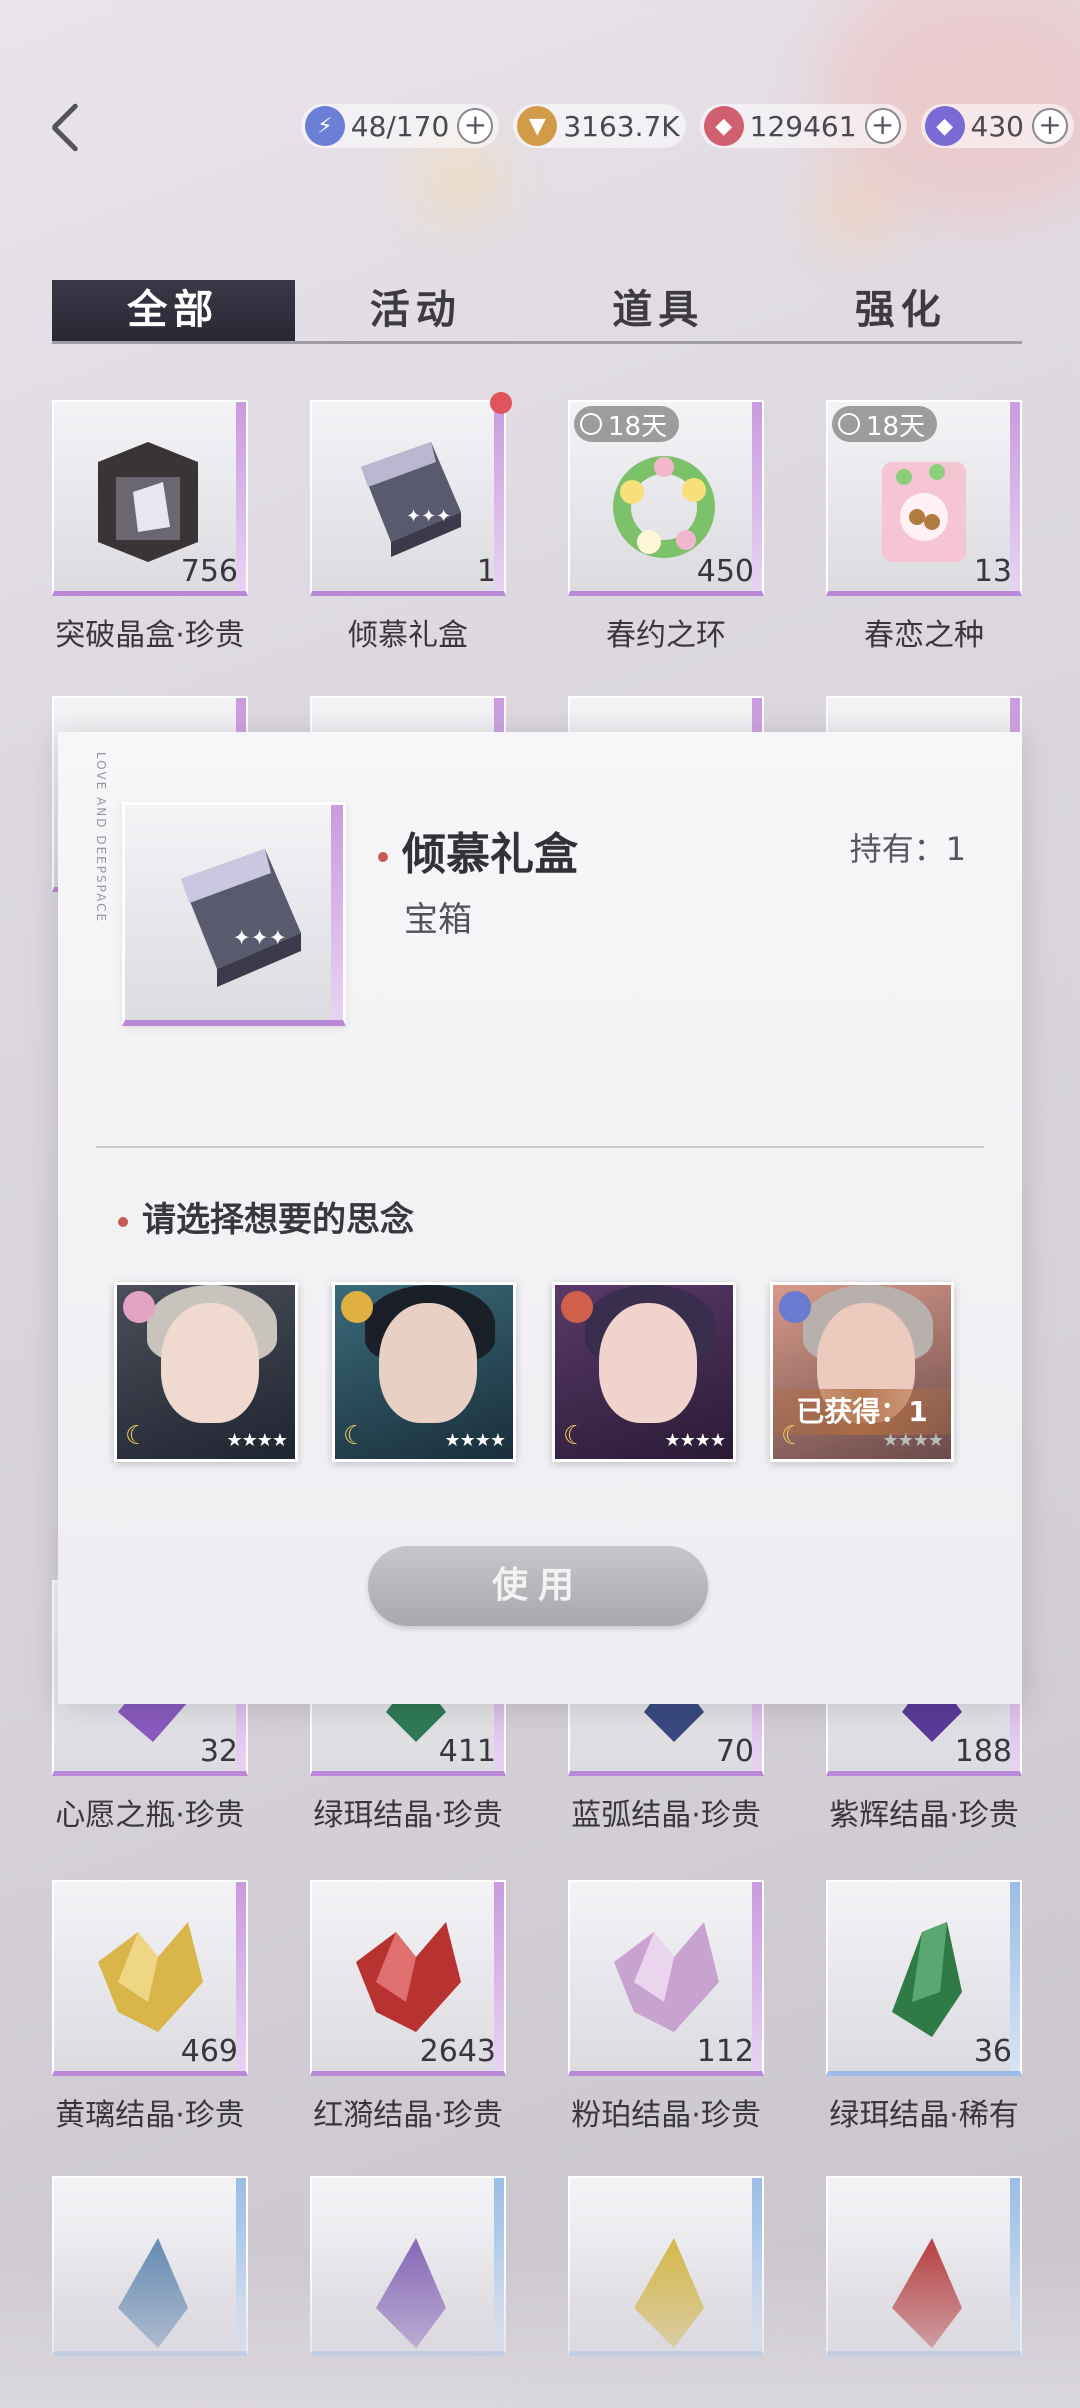 The width and height of the screenshot is (1080, 2408). What do you see at coordinates (644, 1372) in the screenshot?
I see `memory-option-3: ☾ ★★★★` at bounding box center [644, 1372].